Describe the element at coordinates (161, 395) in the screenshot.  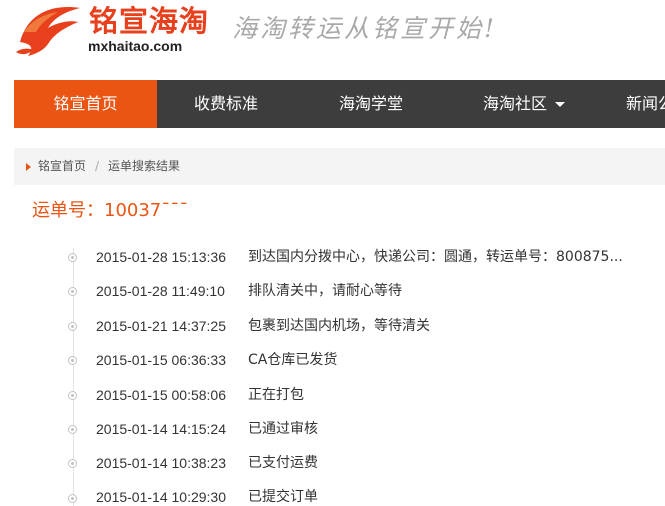
I see `tracking-time: 2015-01-15 00:58:06` at that location.